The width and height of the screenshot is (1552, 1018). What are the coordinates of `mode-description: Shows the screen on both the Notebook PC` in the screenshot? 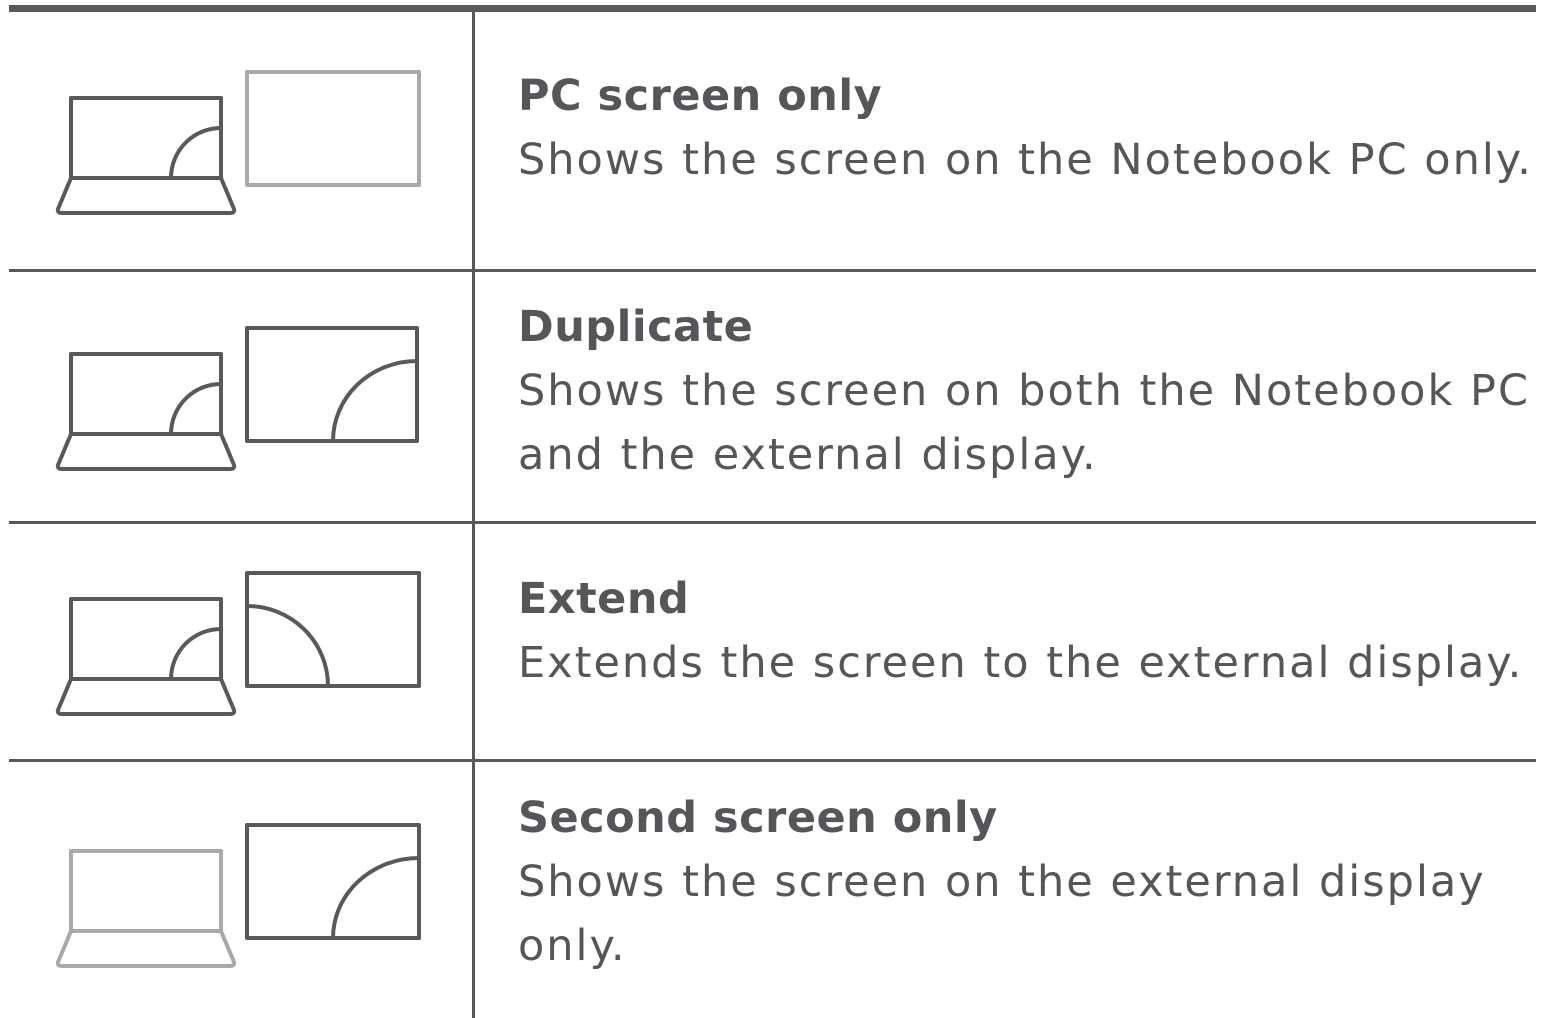 It's located at (1024, 391).